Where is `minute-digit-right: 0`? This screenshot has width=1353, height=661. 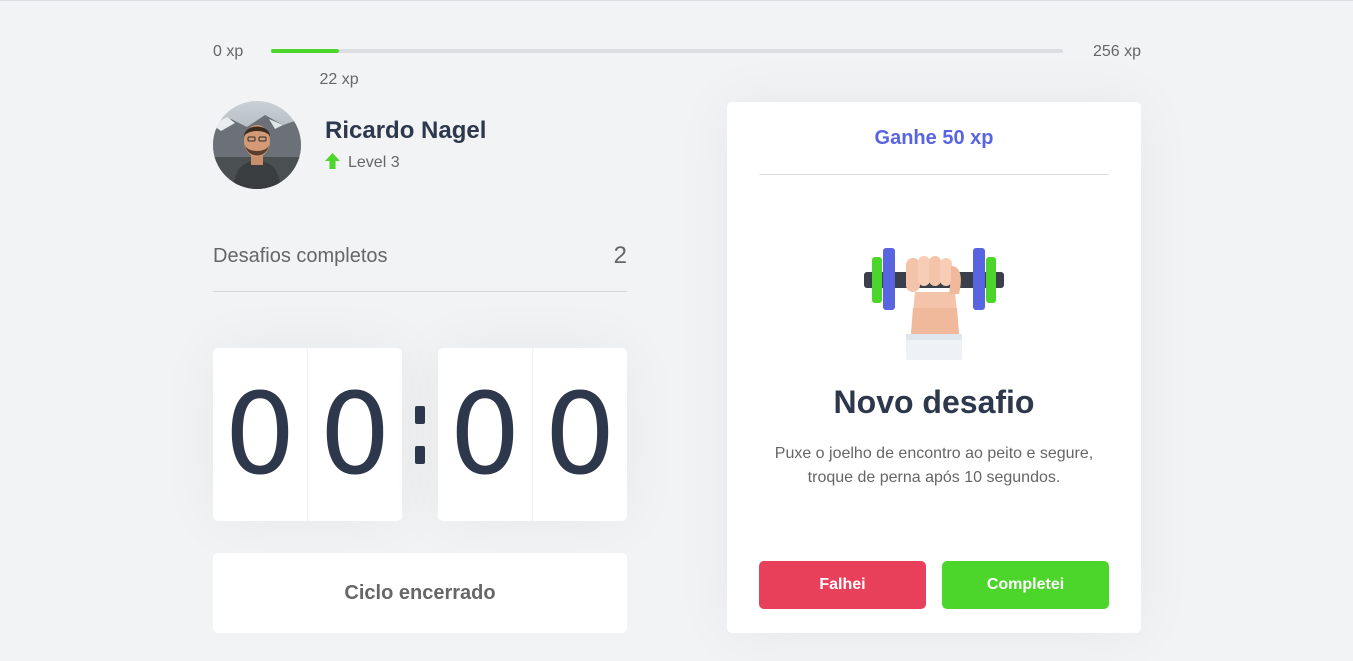 minute-digit-right: 0 is located at coordinates (354, 434).